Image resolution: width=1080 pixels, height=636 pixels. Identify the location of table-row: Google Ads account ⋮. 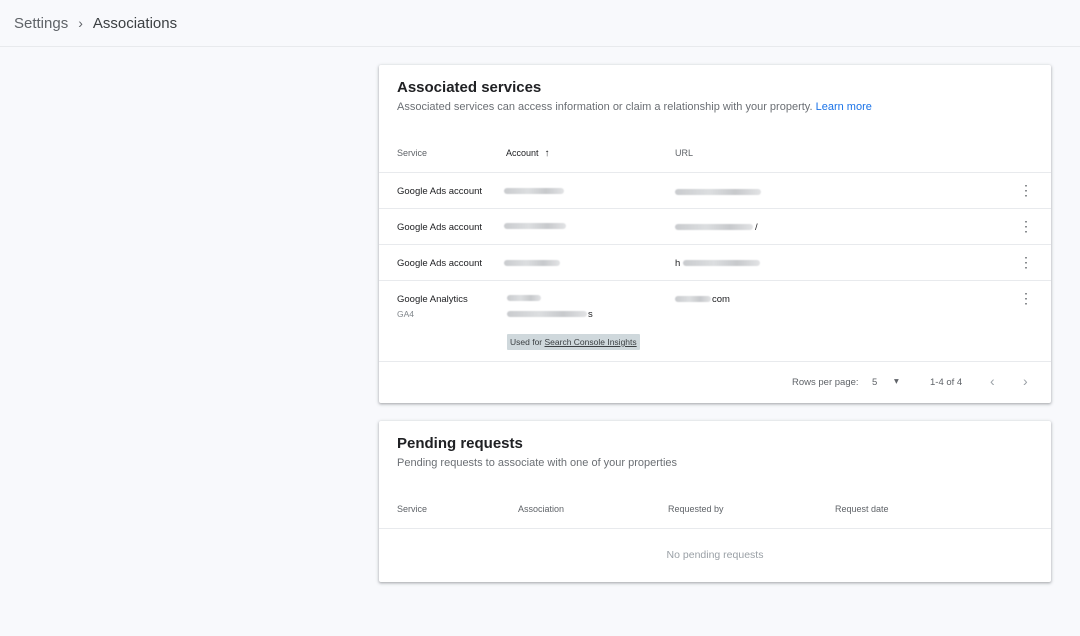
(715, 190).